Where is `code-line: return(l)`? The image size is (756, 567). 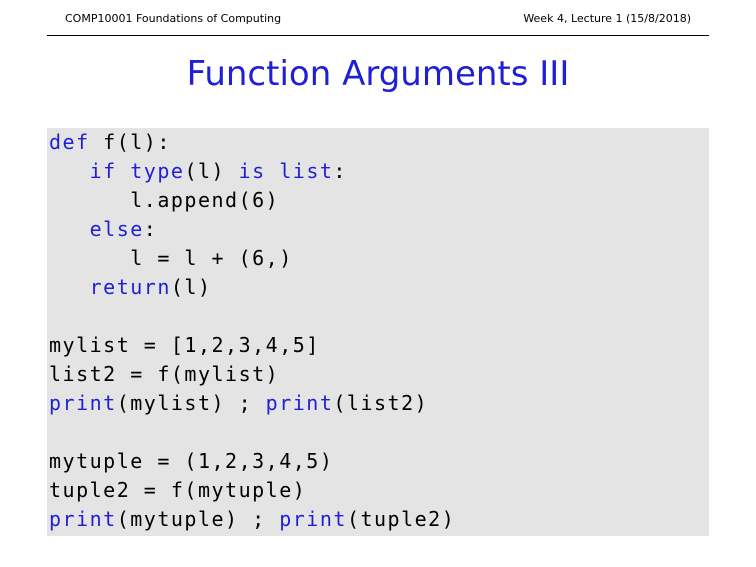
code-line: return(l) is located at coordinates (130, 287).